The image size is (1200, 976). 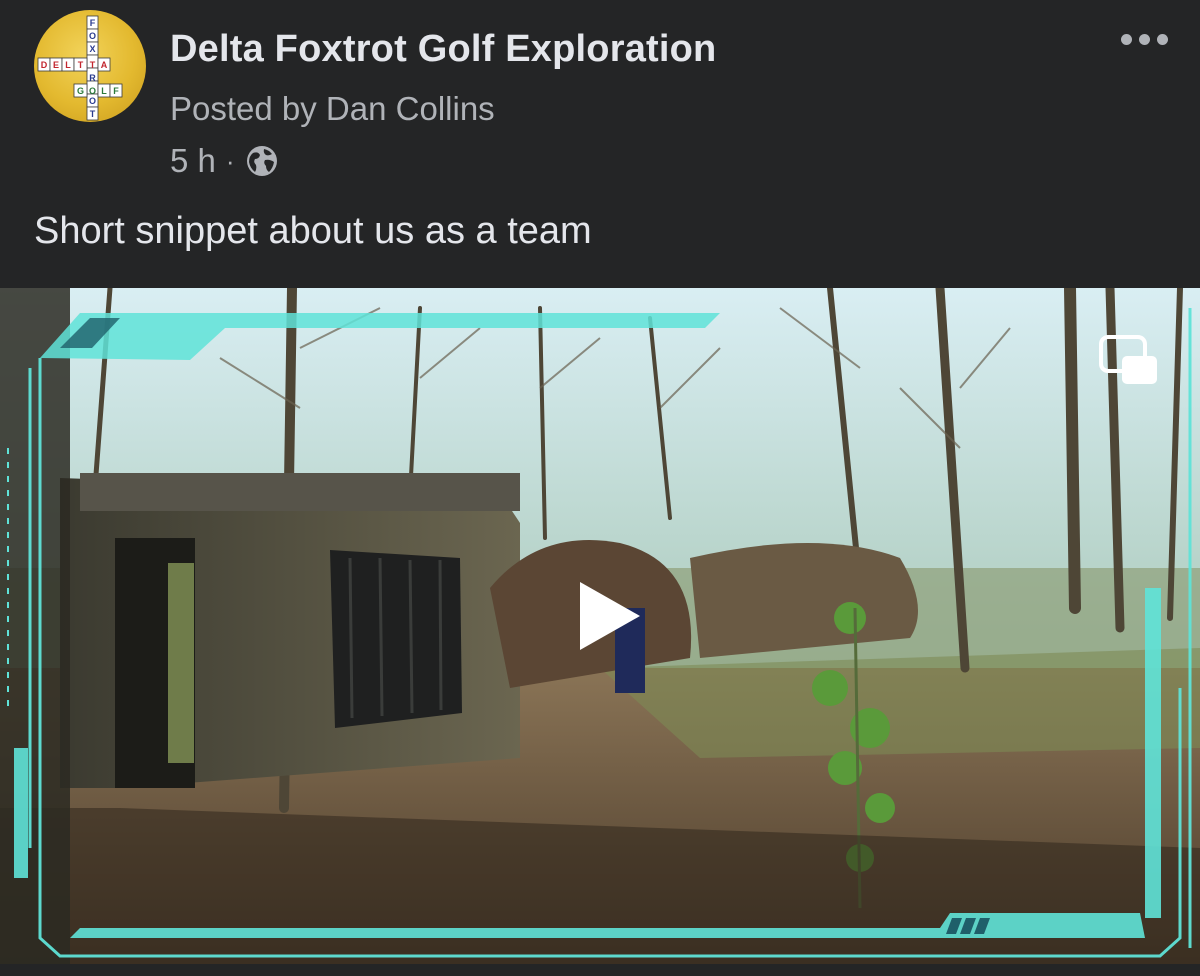 I want to click on svg-text: R, so click(x=92, y=78).